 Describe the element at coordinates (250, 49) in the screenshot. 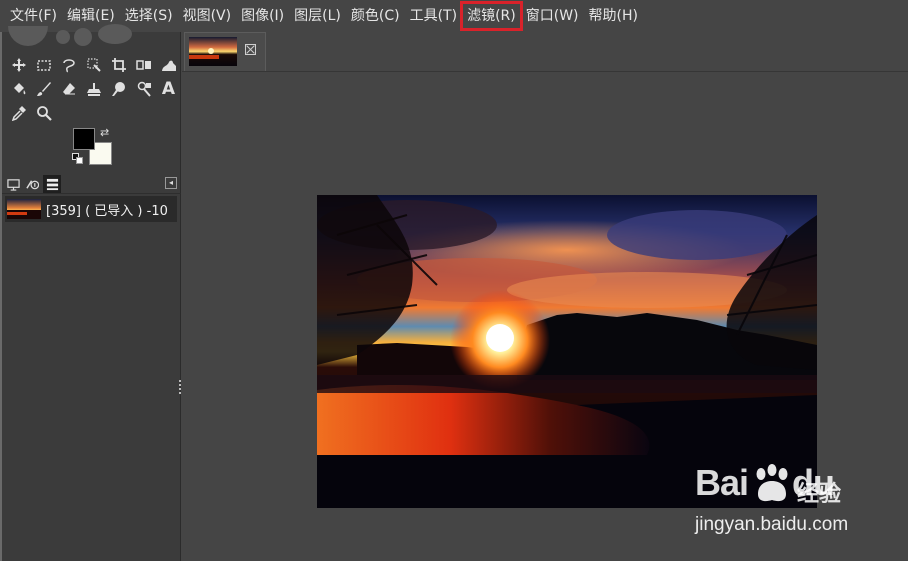

I see `close-tab-icon` at that location.